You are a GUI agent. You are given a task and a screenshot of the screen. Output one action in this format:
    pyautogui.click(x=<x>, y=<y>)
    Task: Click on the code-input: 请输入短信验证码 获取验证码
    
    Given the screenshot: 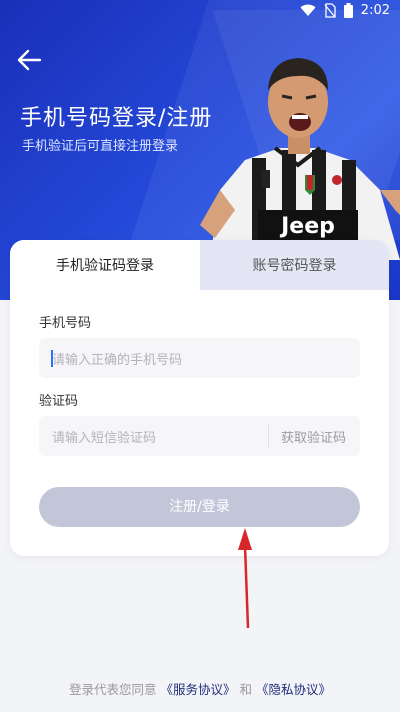 What is the action you would take?
    pyautogui.click(x=199, y=436)
    